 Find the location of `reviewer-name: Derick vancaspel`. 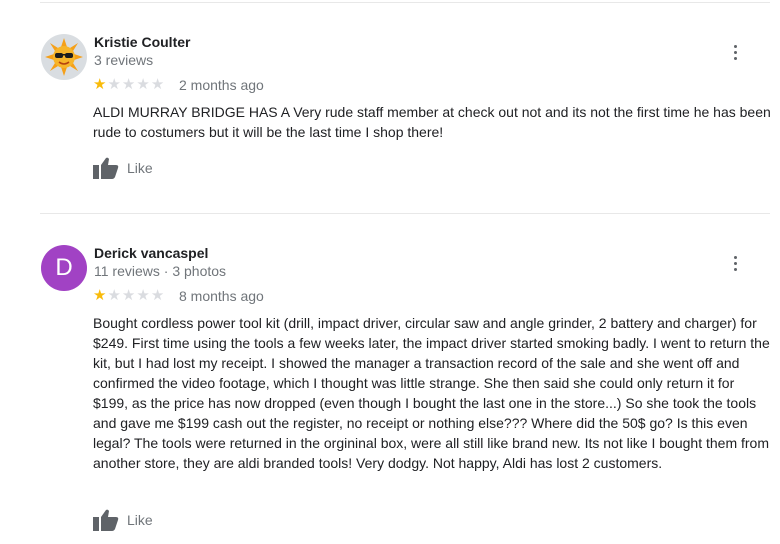

reviewer-name: Derick vancaspel is located at coordinates (151, 253).